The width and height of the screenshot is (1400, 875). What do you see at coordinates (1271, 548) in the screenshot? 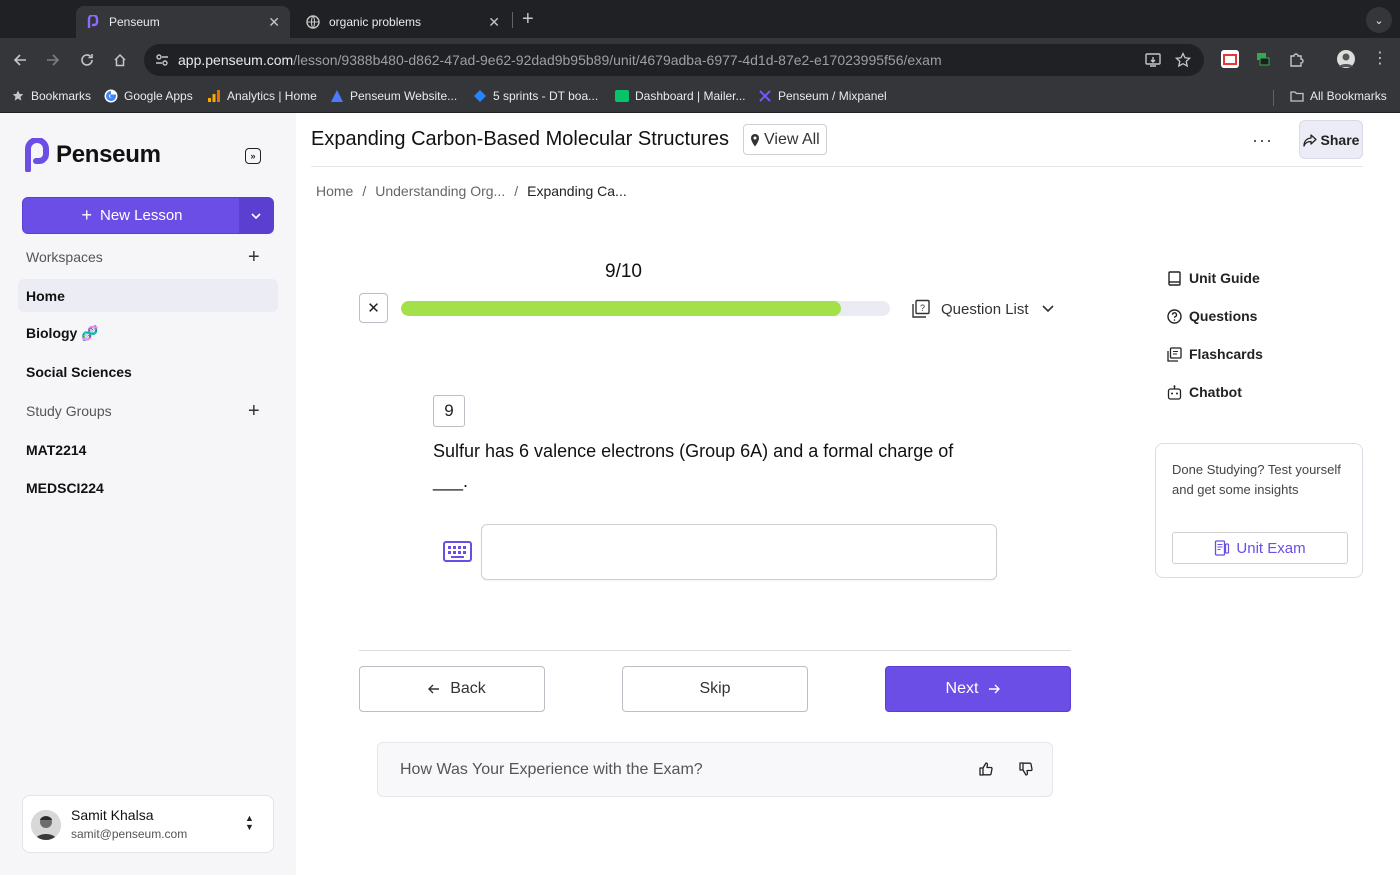
I see `unit-exam-label: Unit Exam` at bounding box center [1271, 548].